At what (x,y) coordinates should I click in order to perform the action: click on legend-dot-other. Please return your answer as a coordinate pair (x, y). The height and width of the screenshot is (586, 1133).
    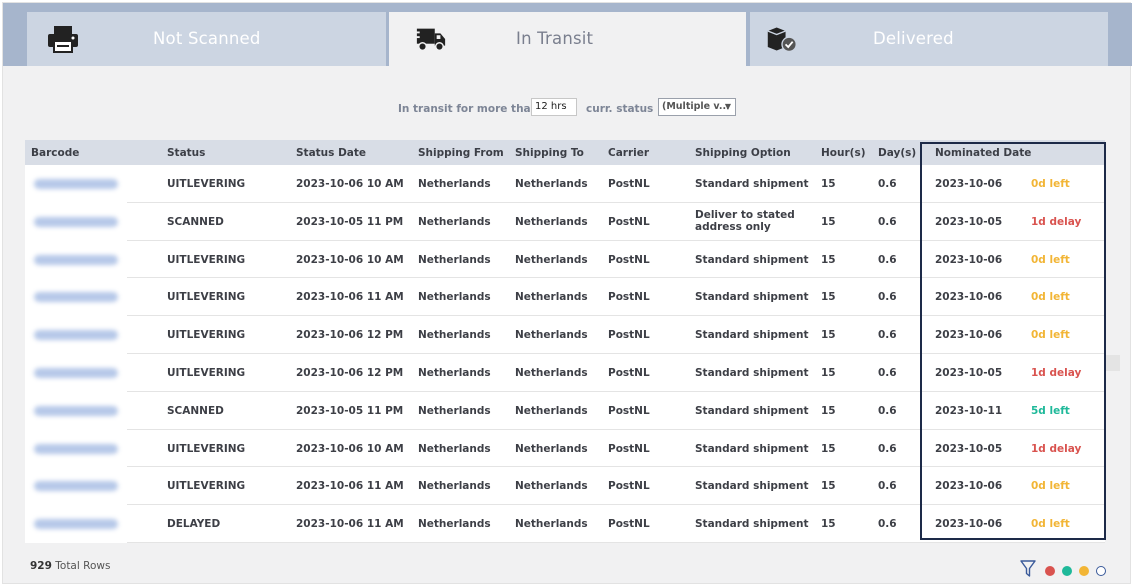
    Looking at the image, I should click on (1101, 571).